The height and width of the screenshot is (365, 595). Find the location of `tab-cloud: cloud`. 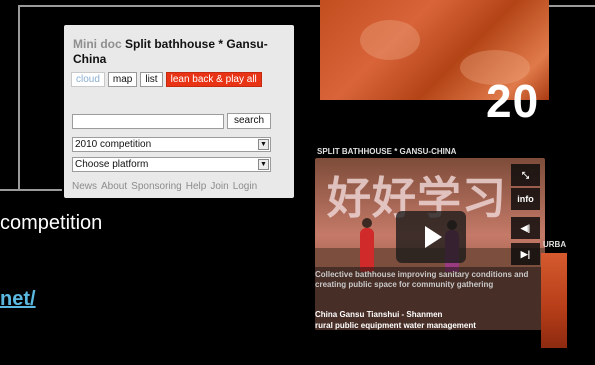

tab-cloud: cloud is located at coordinates (88, 79).